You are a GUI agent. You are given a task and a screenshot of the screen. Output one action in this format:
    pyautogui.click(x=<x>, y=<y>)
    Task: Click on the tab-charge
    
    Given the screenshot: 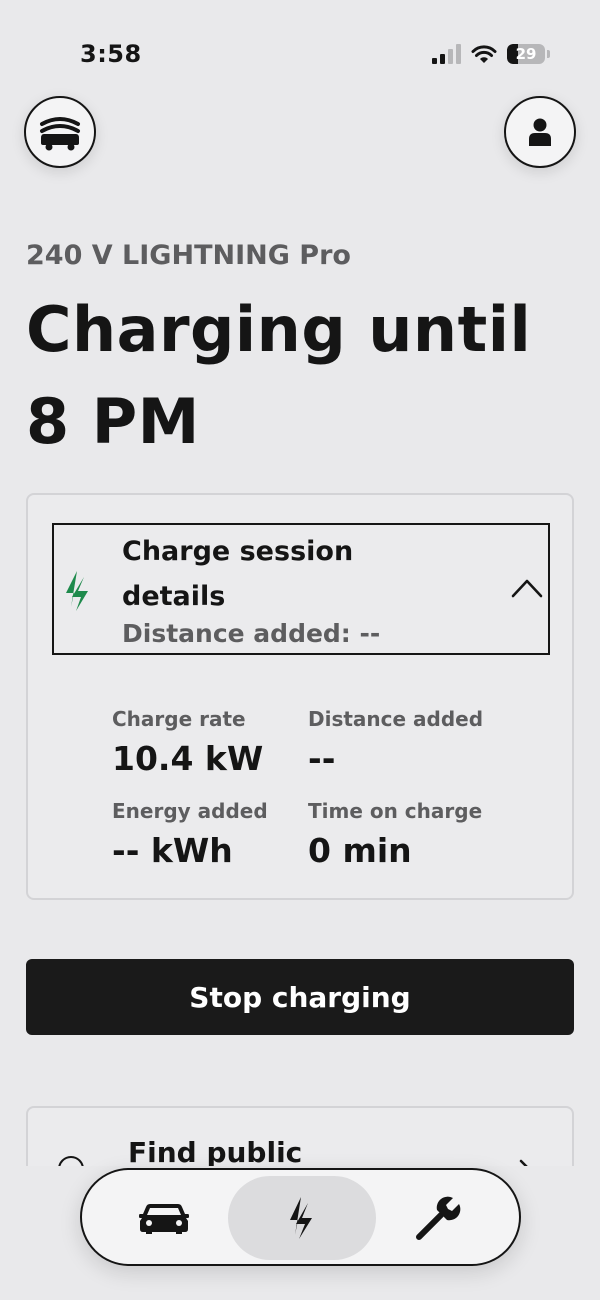 What is the action you would take?
    pyautogui.click(x=302, y=1218)
    